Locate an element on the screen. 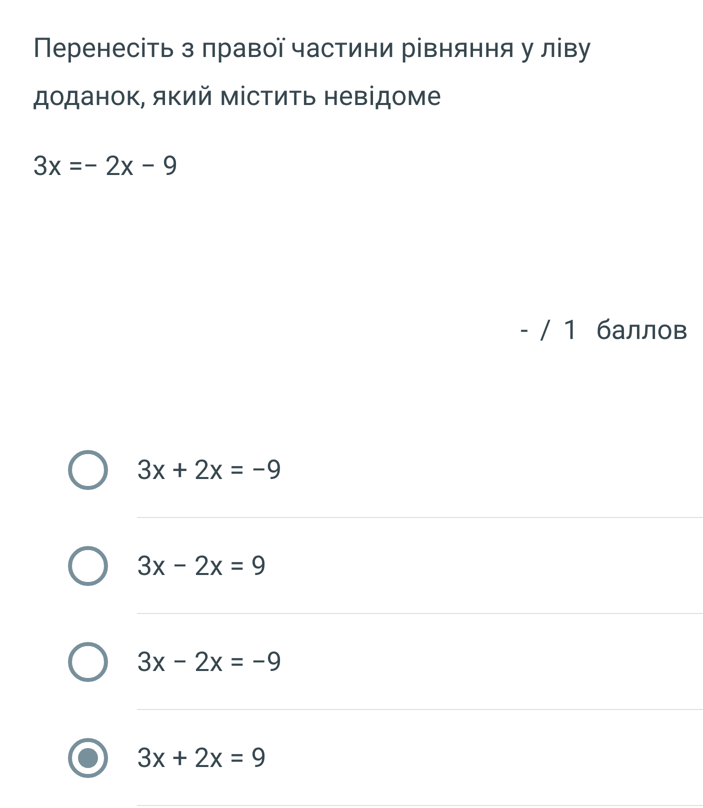 This screenshot has height=808, width=703. option-label: 3x − 2x = −9 is located at coordinates (209, 662).